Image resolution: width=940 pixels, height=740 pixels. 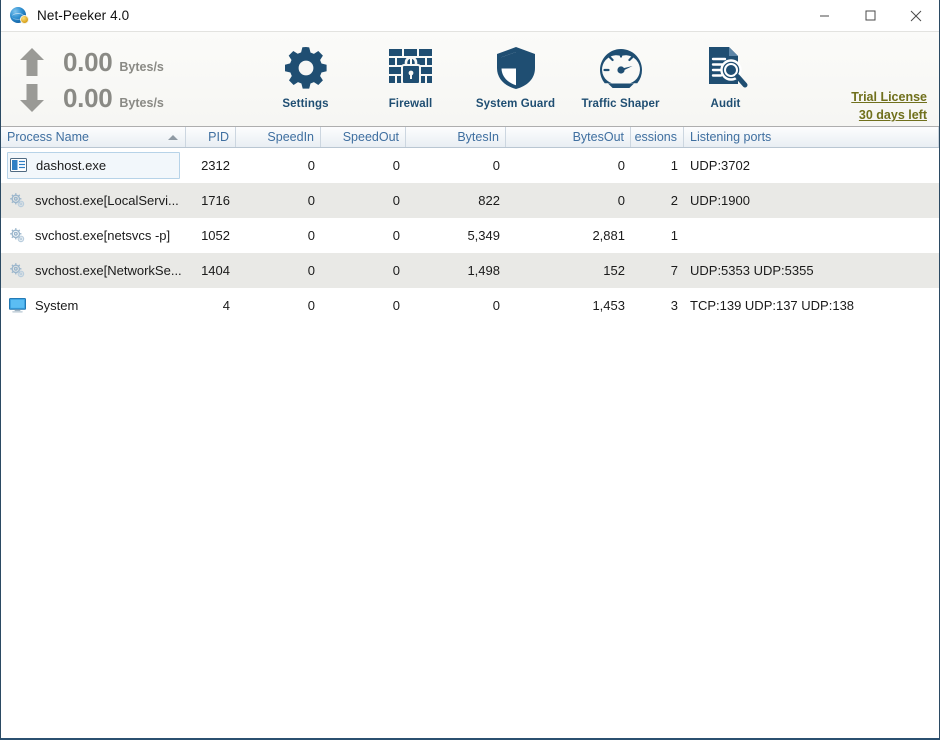 I want to click on upload-speed: 0.00 Bytes/s, so click(x=143, y=62).